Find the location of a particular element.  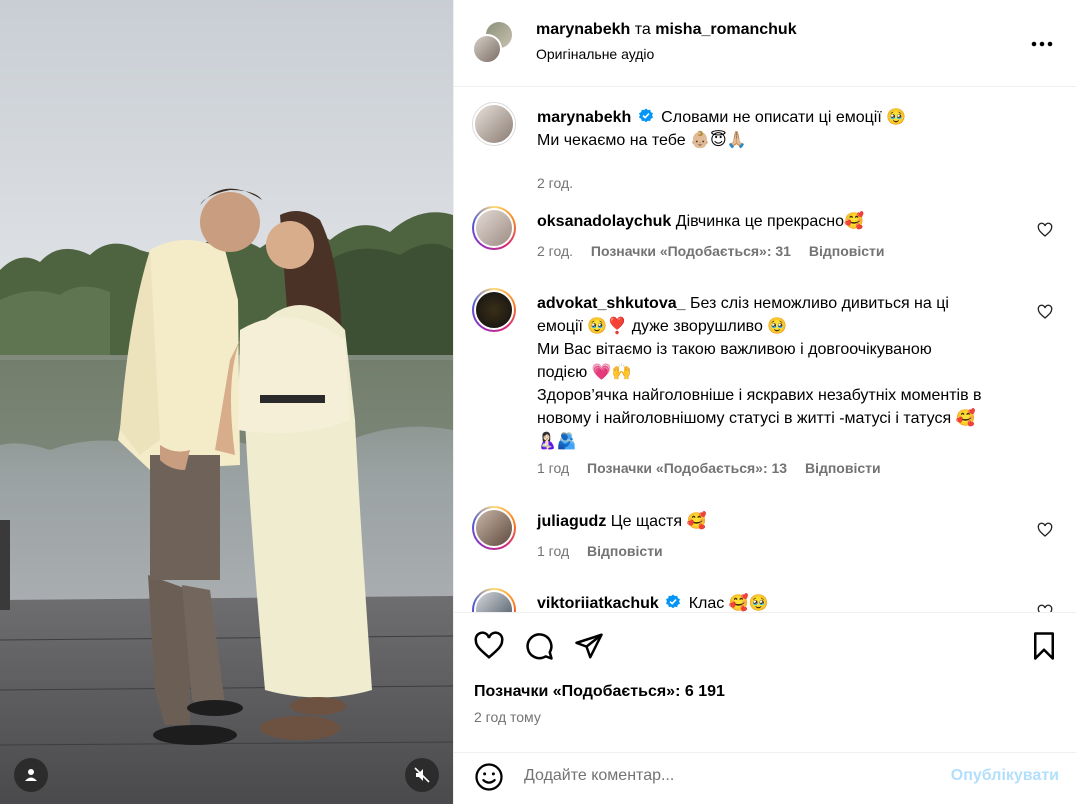

likes-count: Позначки «Подобається»: 6 191 is located at coordinates (599, 692).